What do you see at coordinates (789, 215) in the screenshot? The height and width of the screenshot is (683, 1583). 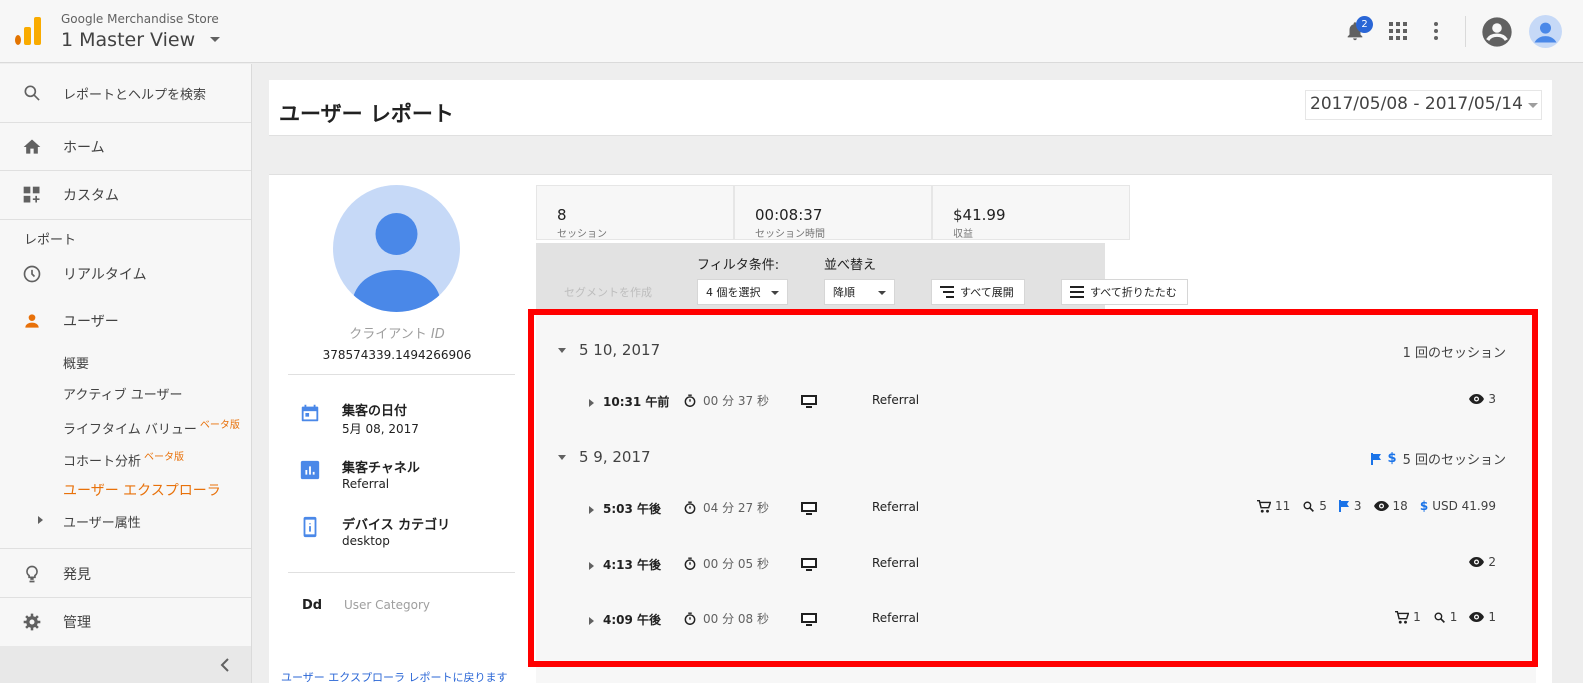 I see `stat-value: 00:08:37` at bounding box center [789, 215].